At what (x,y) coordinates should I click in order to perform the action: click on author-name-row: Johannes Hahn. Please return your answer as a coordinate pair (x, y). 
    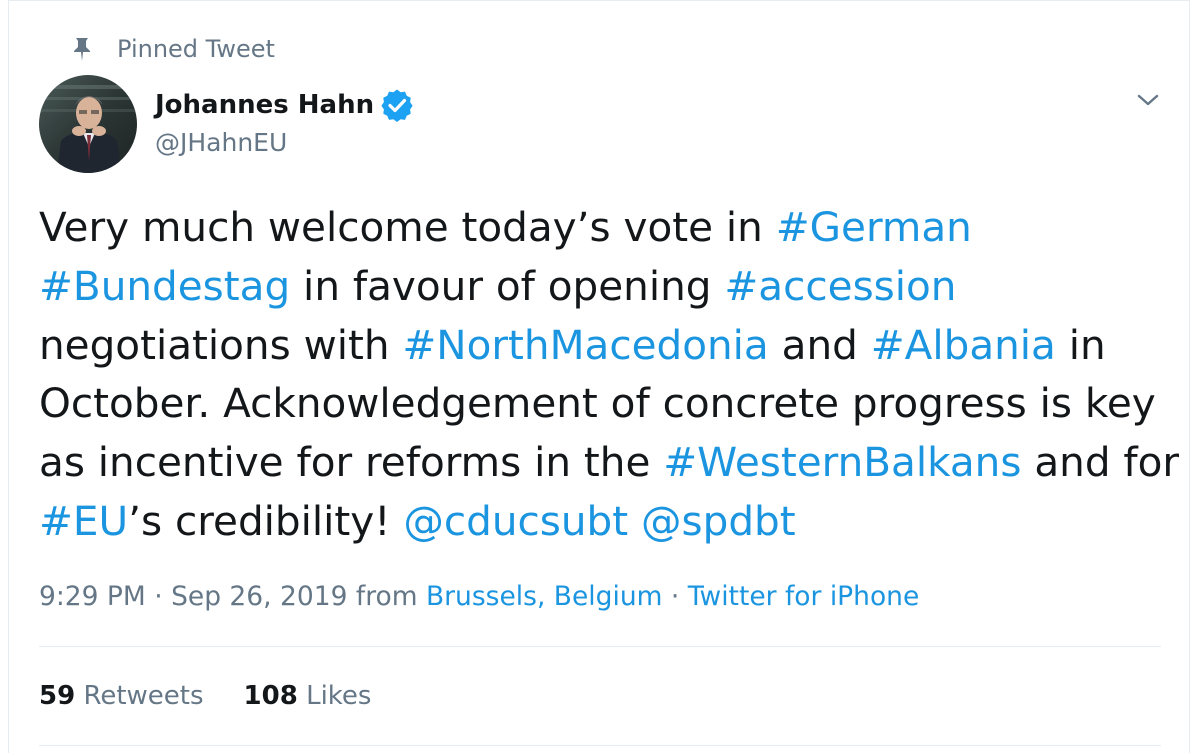
    Looking at the image, I should click on (284, 105).